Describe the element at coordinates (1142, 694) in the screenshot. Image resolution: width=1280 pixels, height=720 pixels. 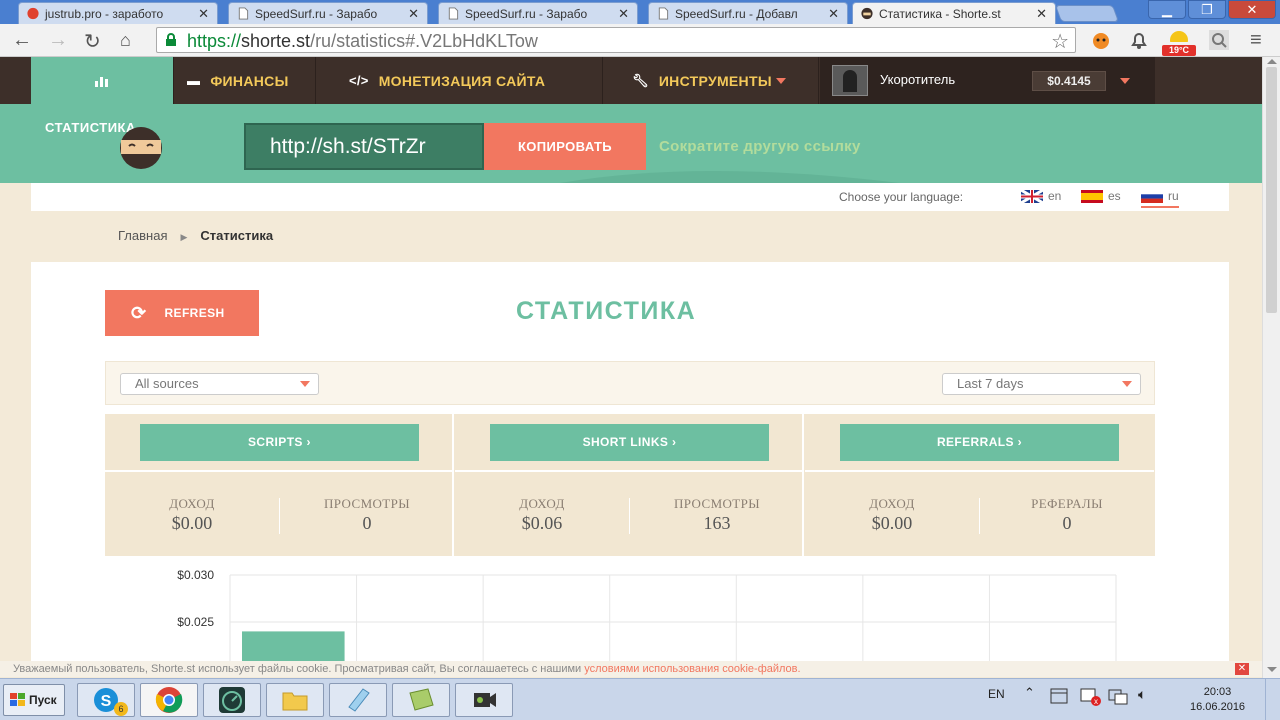
I see `speaker-icon: 🔈︎` at that location.